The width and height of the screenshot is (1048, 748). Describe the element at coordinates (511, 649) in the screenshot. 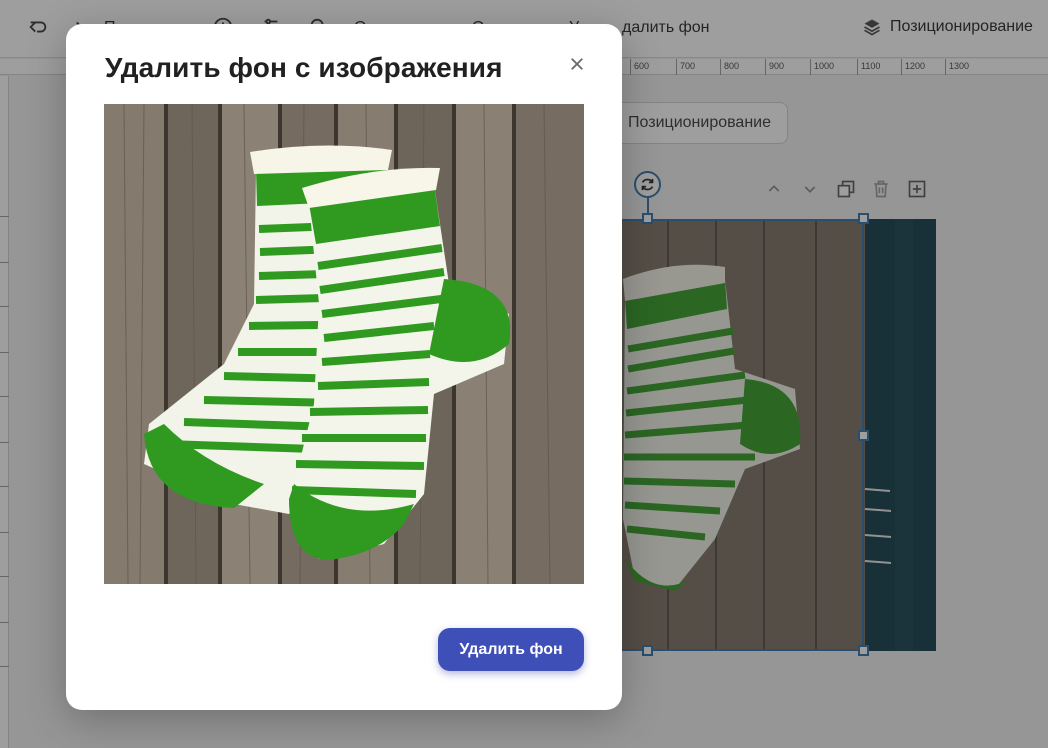

I see `remove-background-button: Удалить фон` at that location.